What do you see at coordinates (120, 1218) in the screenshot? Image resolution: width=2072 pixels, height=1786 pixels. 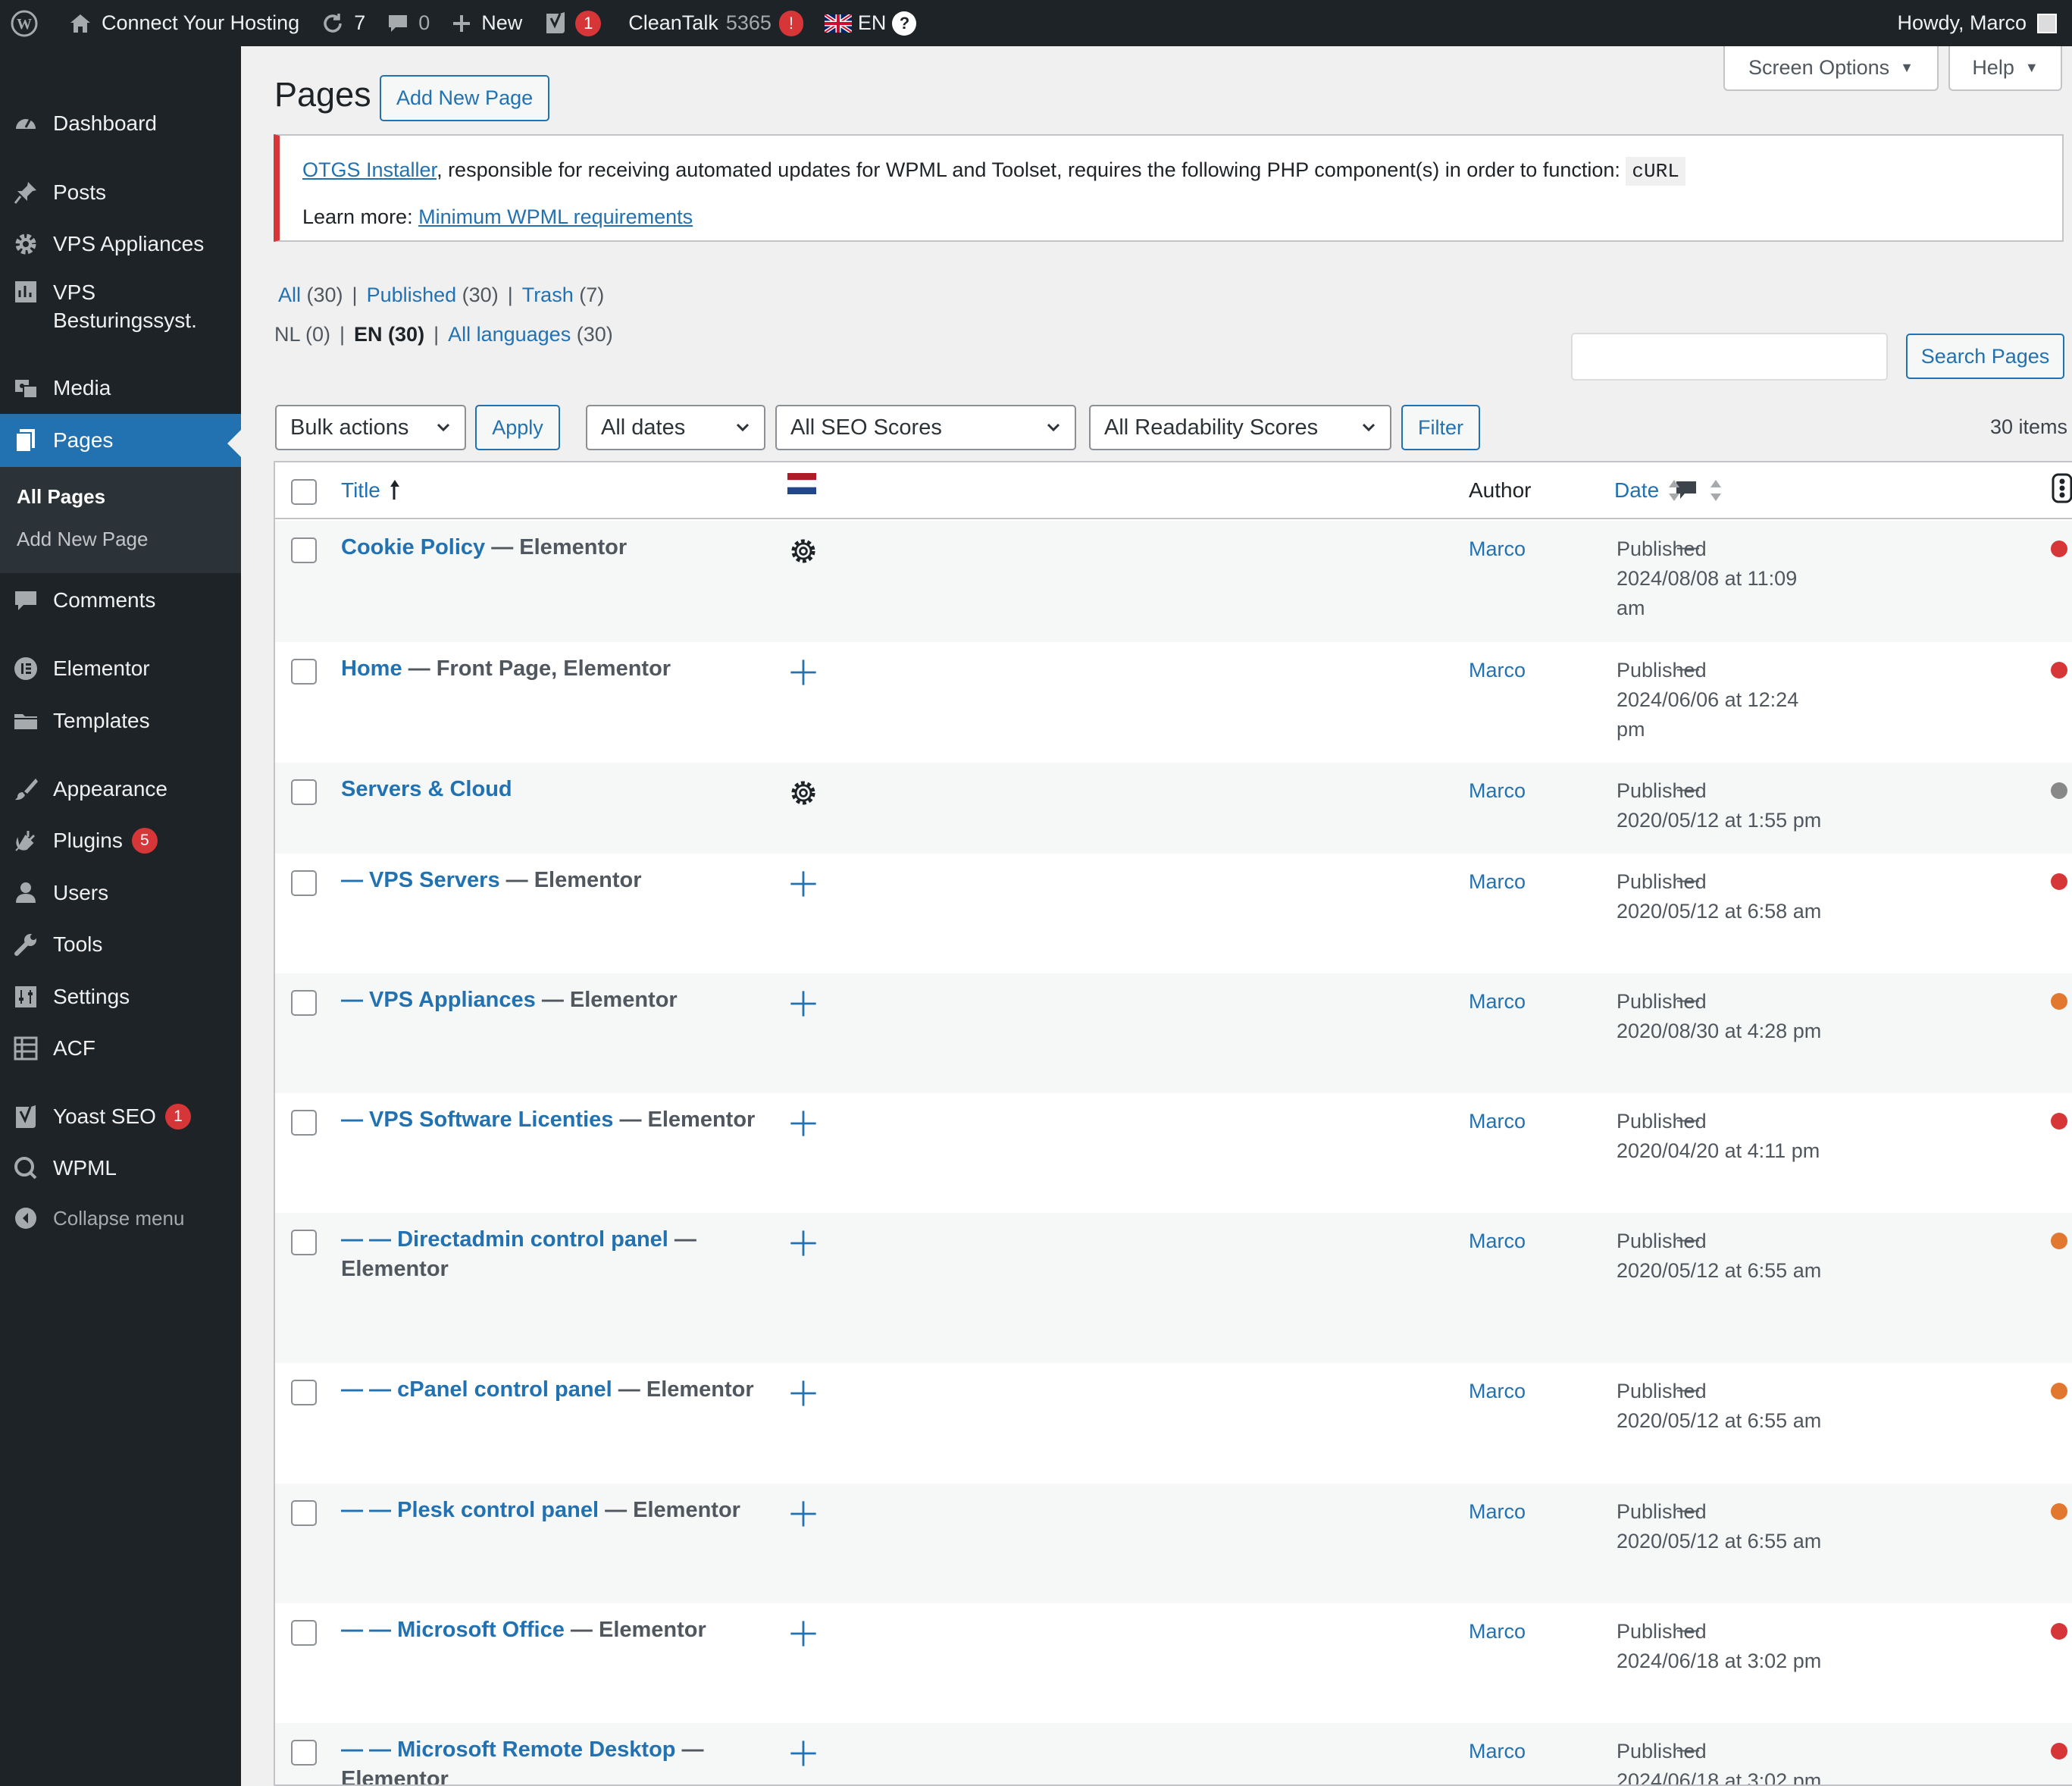 I see `collapse-menu-button: Collapse menu` at bounding box center [120, 1218].